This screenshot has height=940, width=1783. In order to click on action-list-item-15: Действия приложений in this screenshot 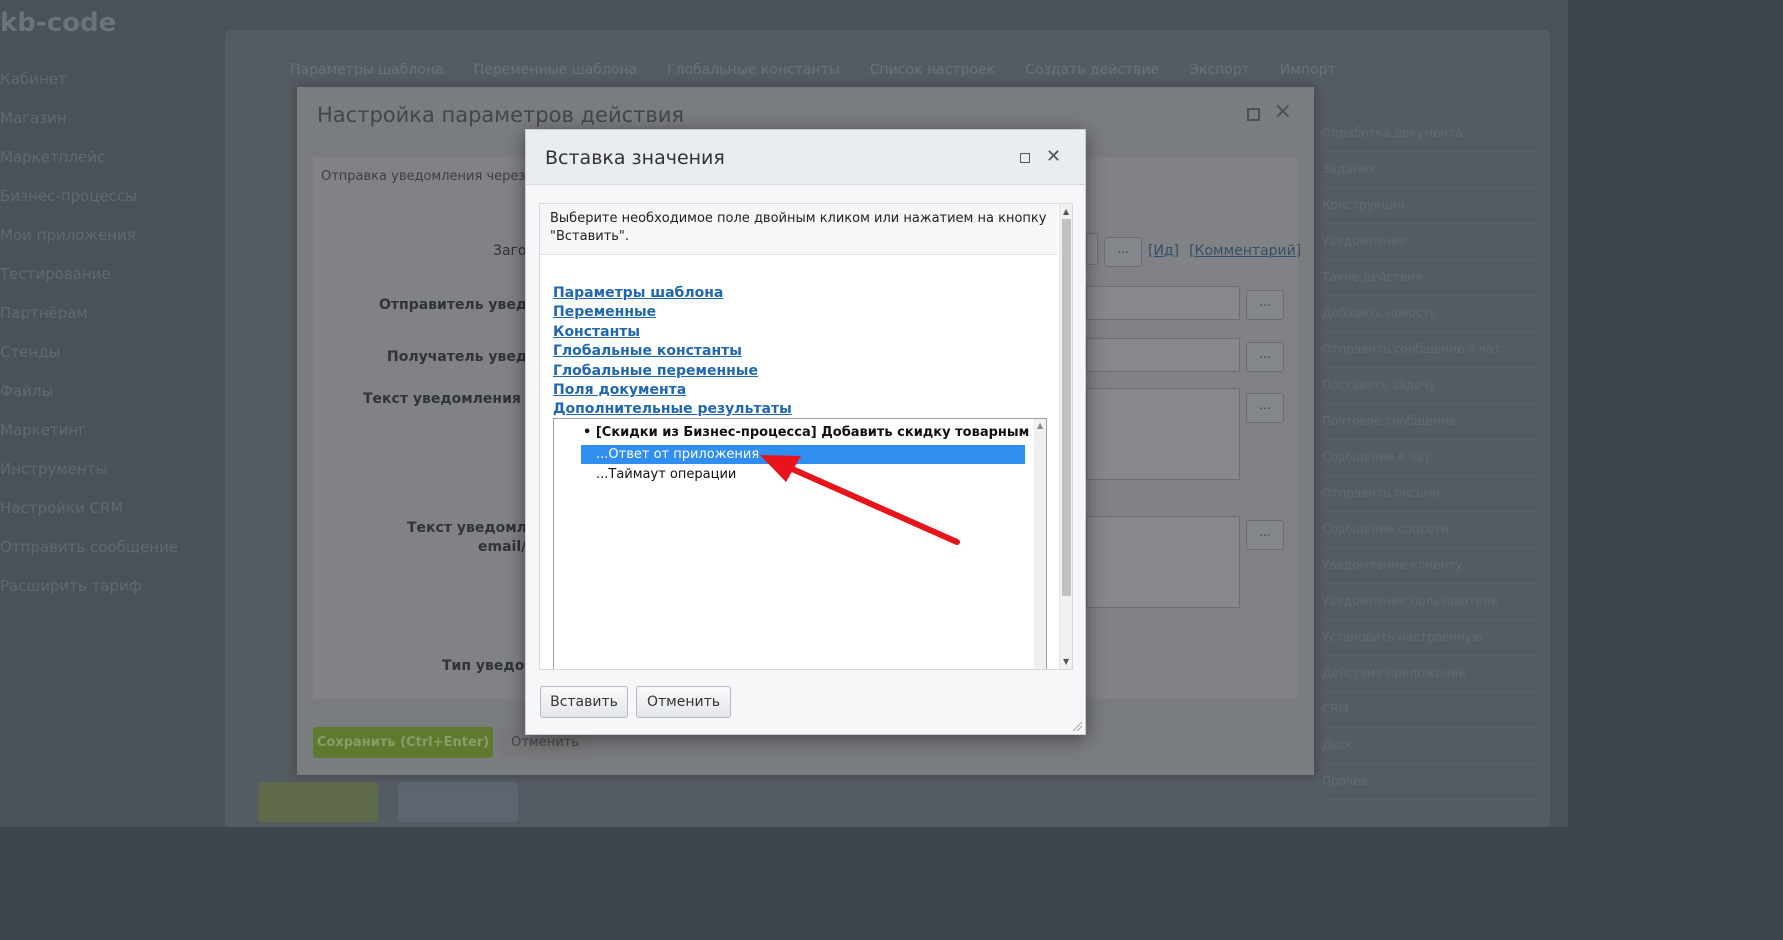, I will do `click(1429, 674)`.